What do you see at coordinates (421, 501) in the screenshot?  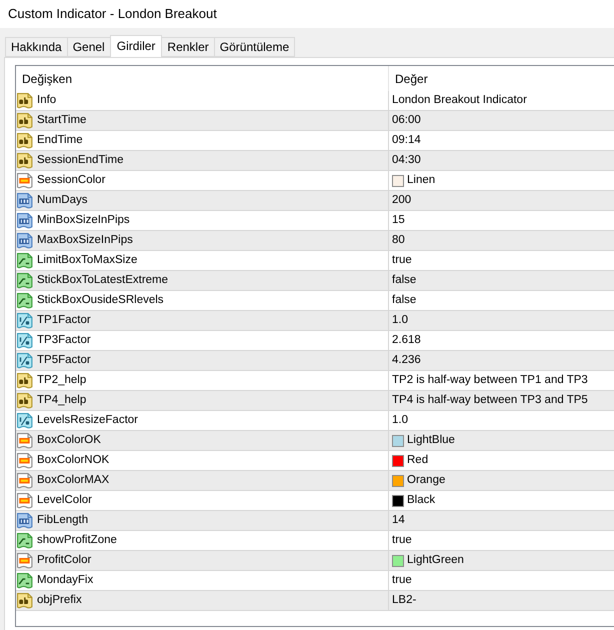 I see `parameter-value: Black` at bounding box center [421, 501].